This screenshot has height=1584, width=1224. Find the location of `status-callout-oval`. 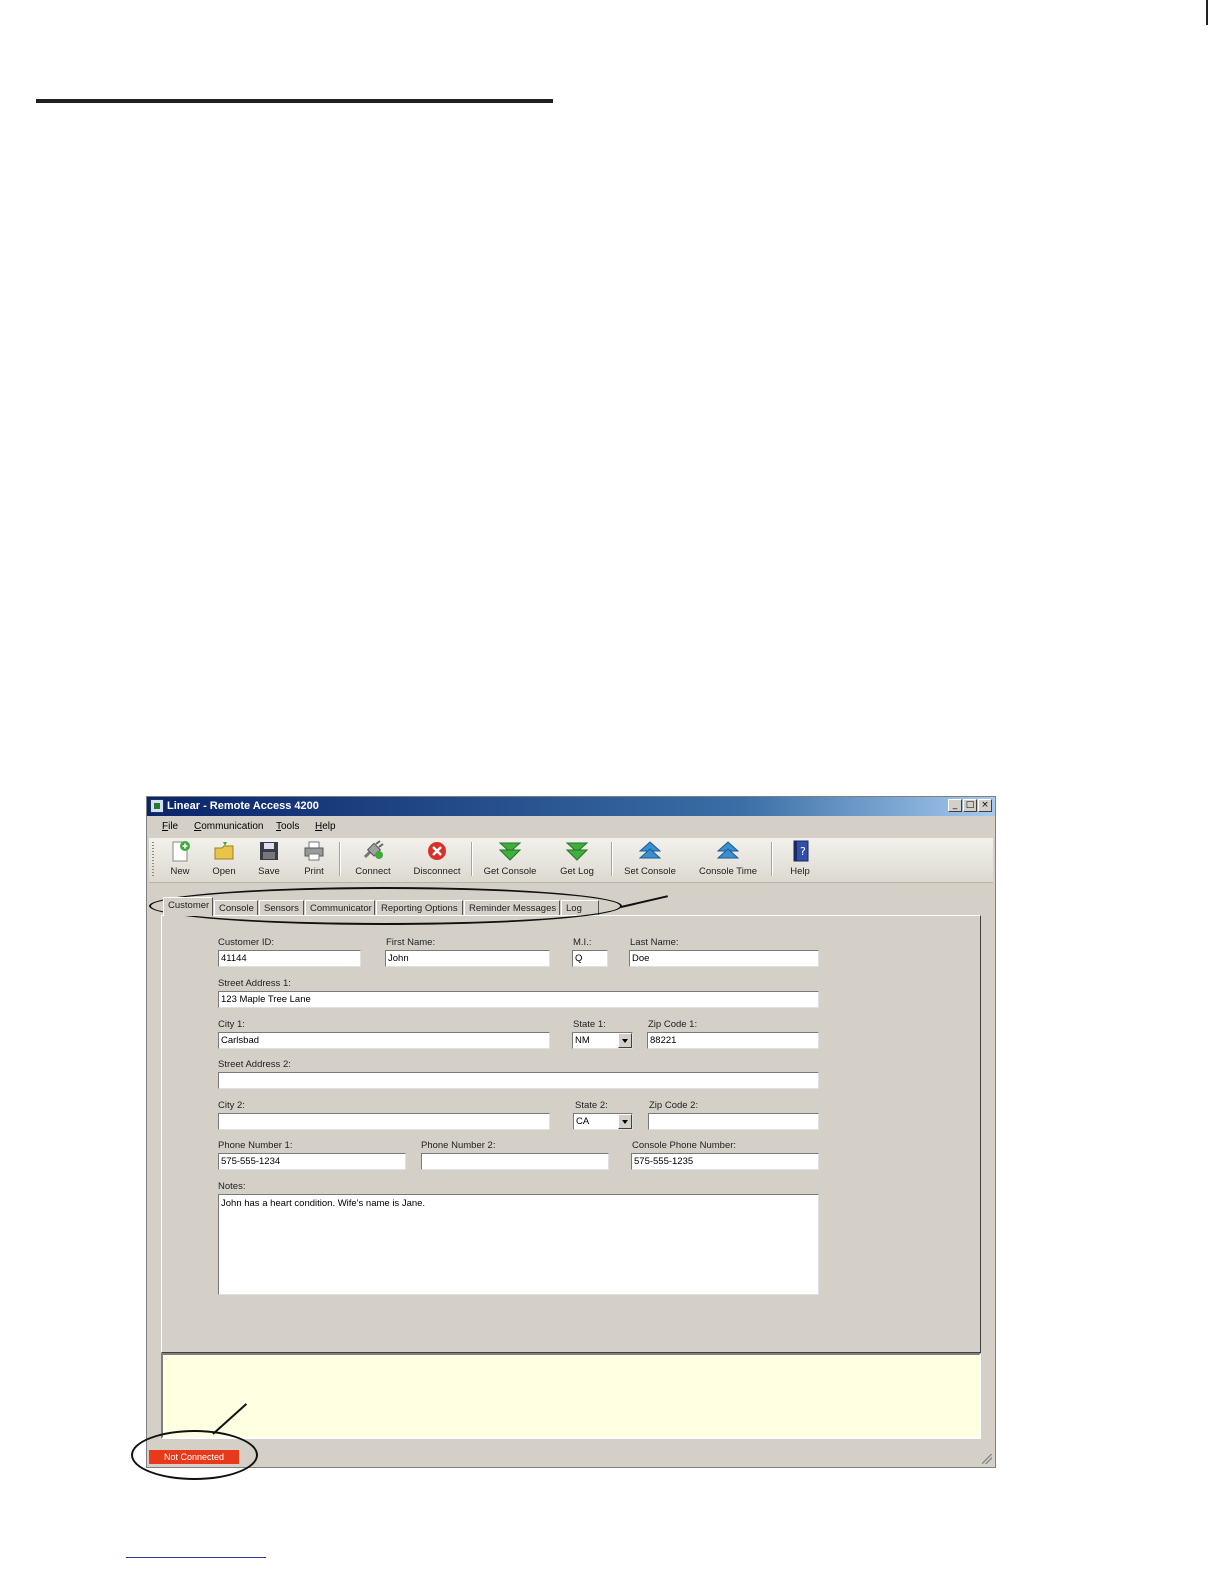

status-callout-oval is located at coordinates (194, 1455).